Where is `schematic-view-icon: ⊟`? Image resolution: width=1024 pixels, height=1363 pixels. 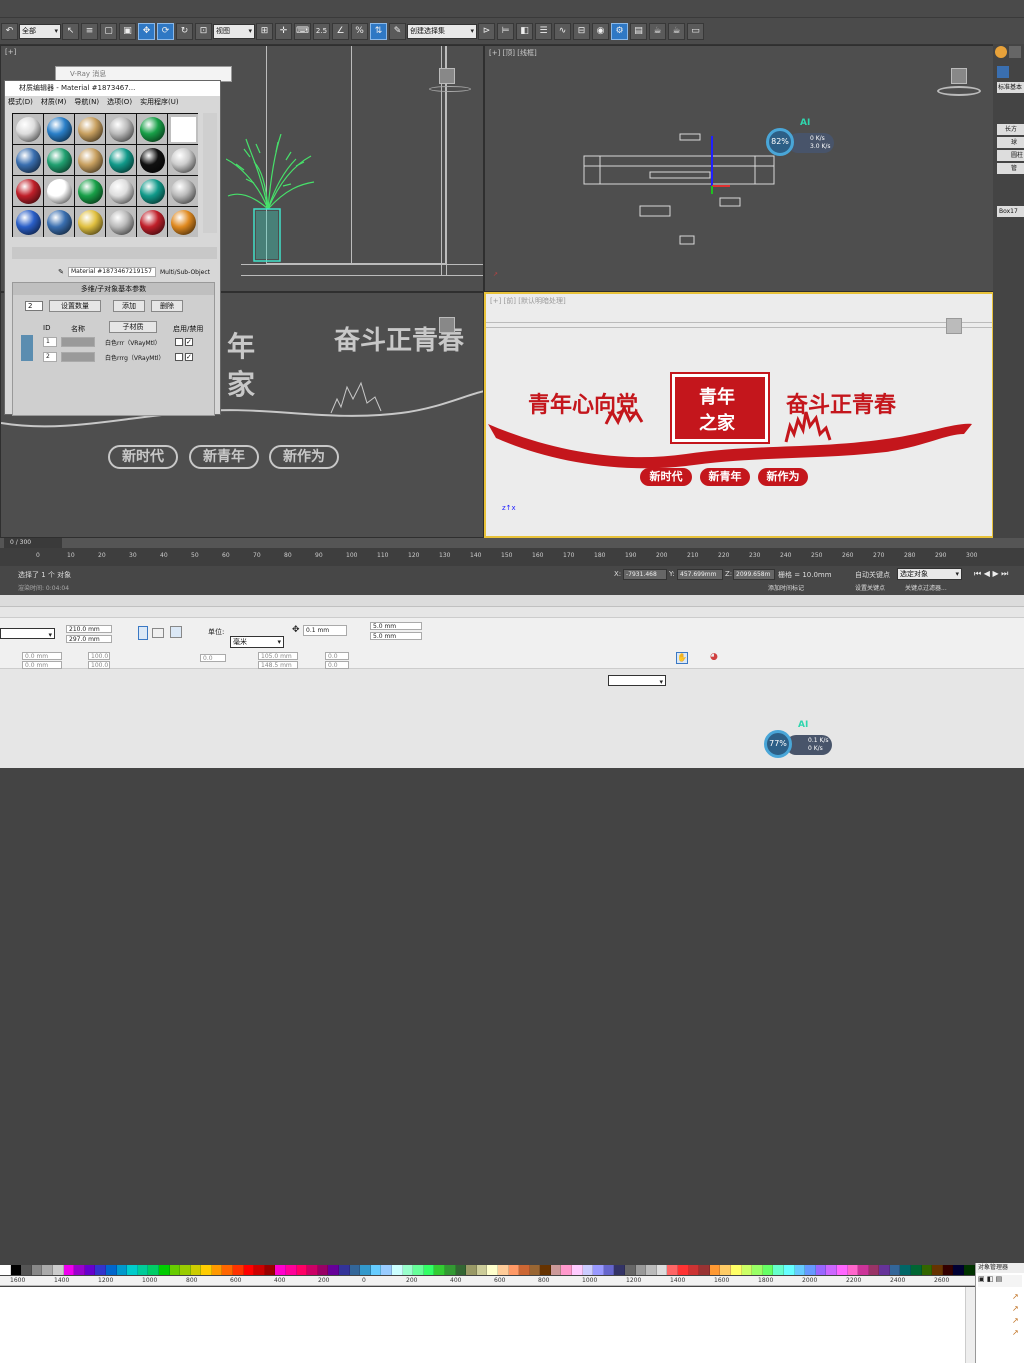 schematic-view-icon: ⊟ is located at coordinates (581, 31).